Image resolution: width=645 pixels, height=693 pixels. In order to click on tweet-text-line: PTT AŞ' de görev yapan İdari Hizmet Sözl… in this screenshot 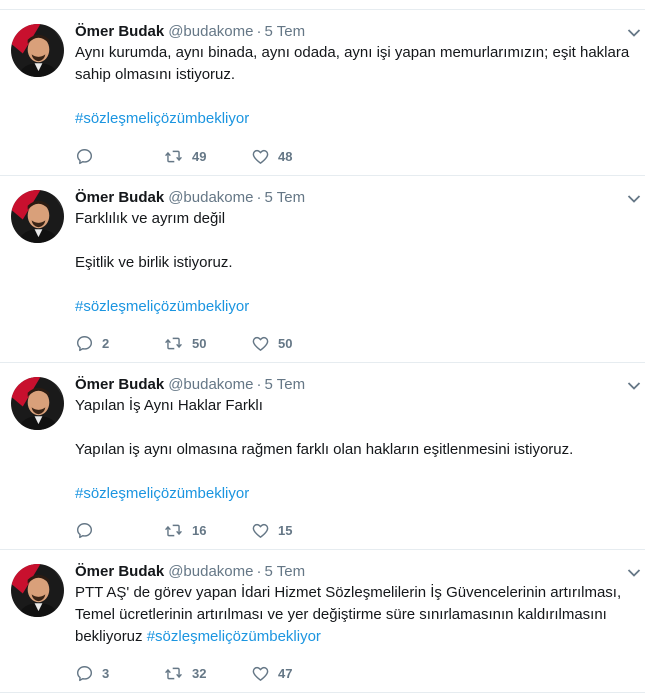, I will do `click(348, 592)`.